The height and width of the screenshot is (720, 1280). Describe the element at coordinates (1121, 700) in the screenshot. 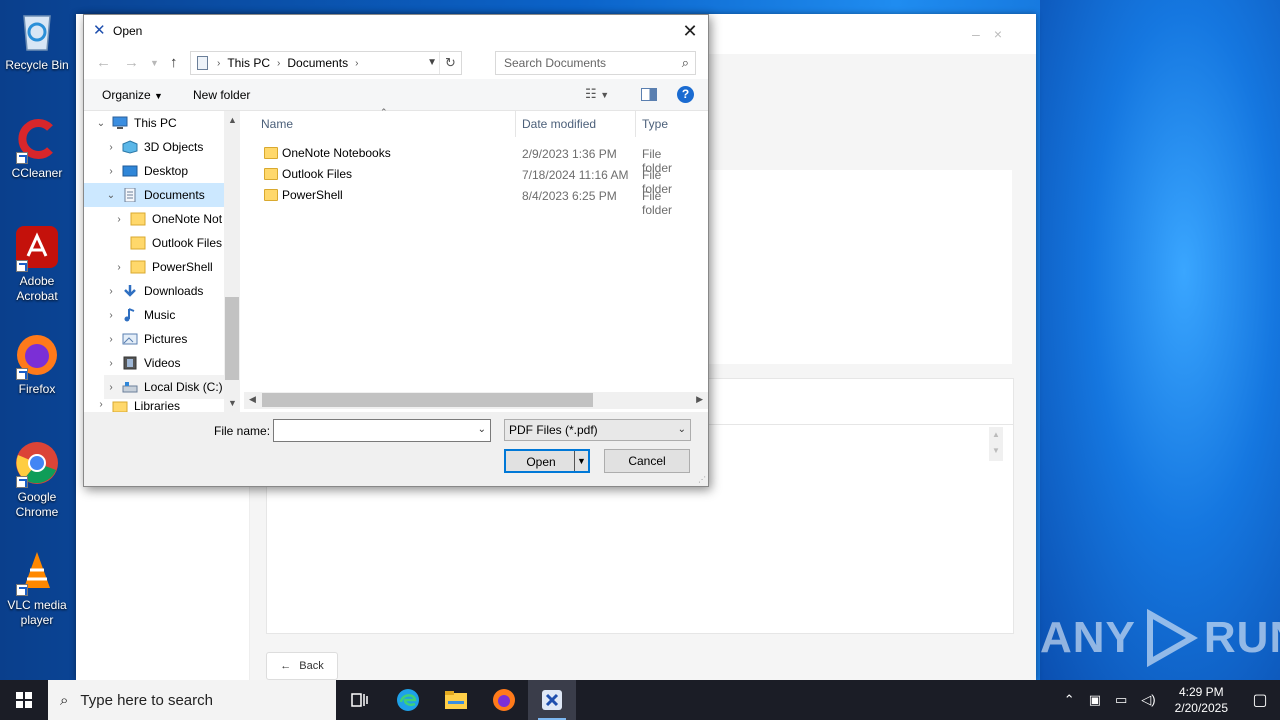

I see `network-icon: ▭` at that location.